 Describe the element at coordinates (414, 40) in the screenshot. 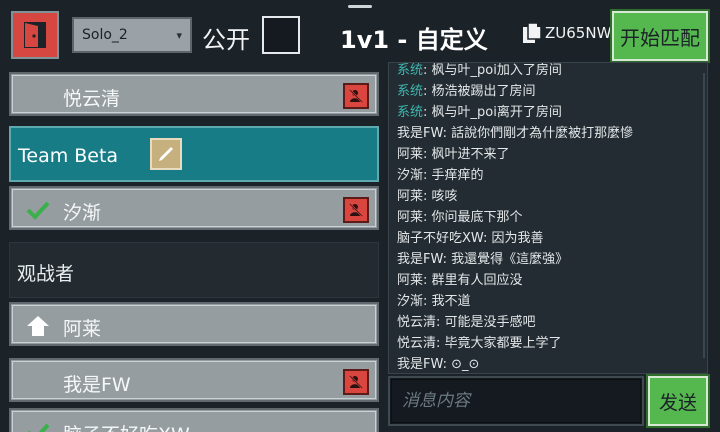

I see `room-title: 1v1 - 自定义` at that location.